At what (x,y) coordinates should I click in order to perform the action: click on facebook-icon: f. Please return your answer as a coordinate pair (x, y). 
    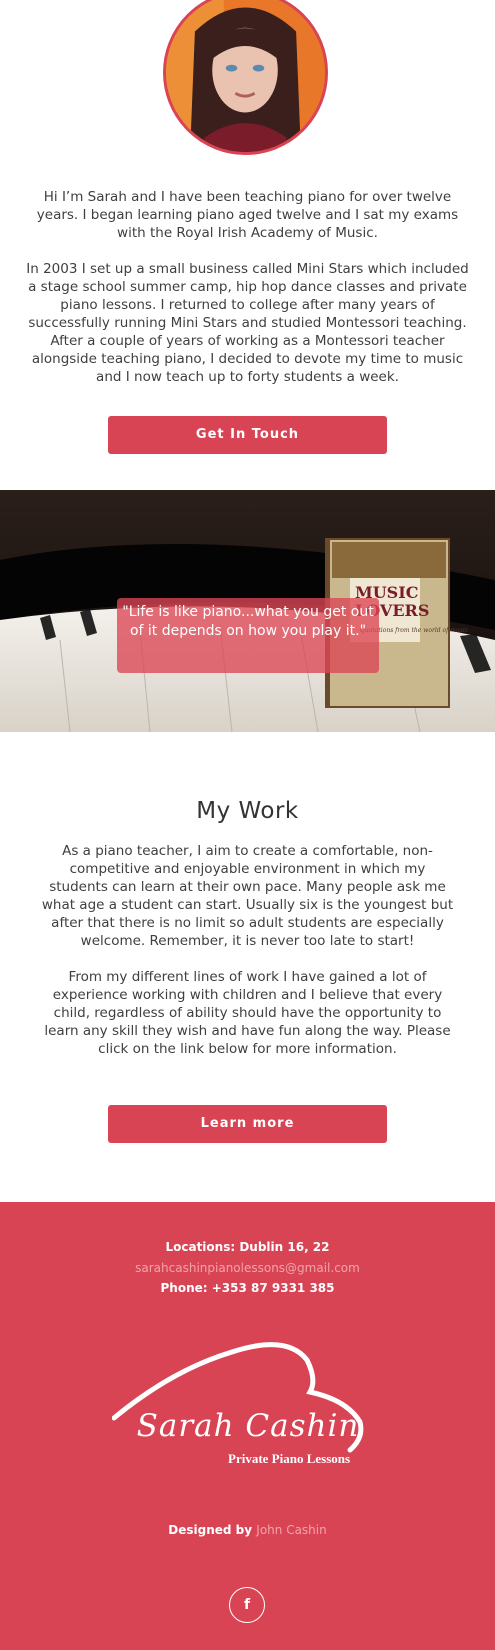
    Looking at the image, I should click on (247, 1605).